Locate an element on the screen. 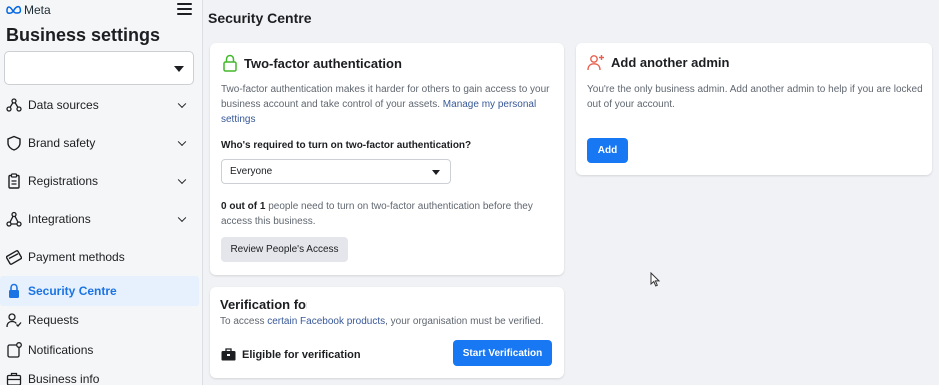  lock-outline-icon is located at coordinates (230, 63).